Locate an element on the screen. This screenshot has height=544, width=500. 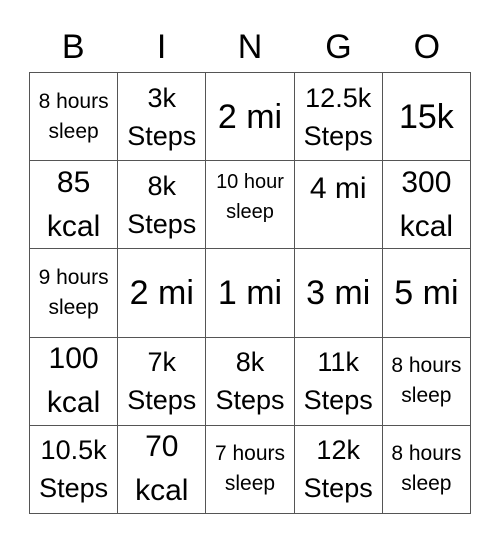
bingo-cell-text: 12k Steps is located at coordinates (338, 469).